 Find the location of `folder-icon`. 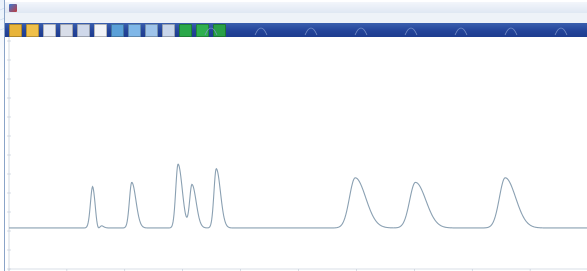

folder-icon is located at coordinates (32, 30).